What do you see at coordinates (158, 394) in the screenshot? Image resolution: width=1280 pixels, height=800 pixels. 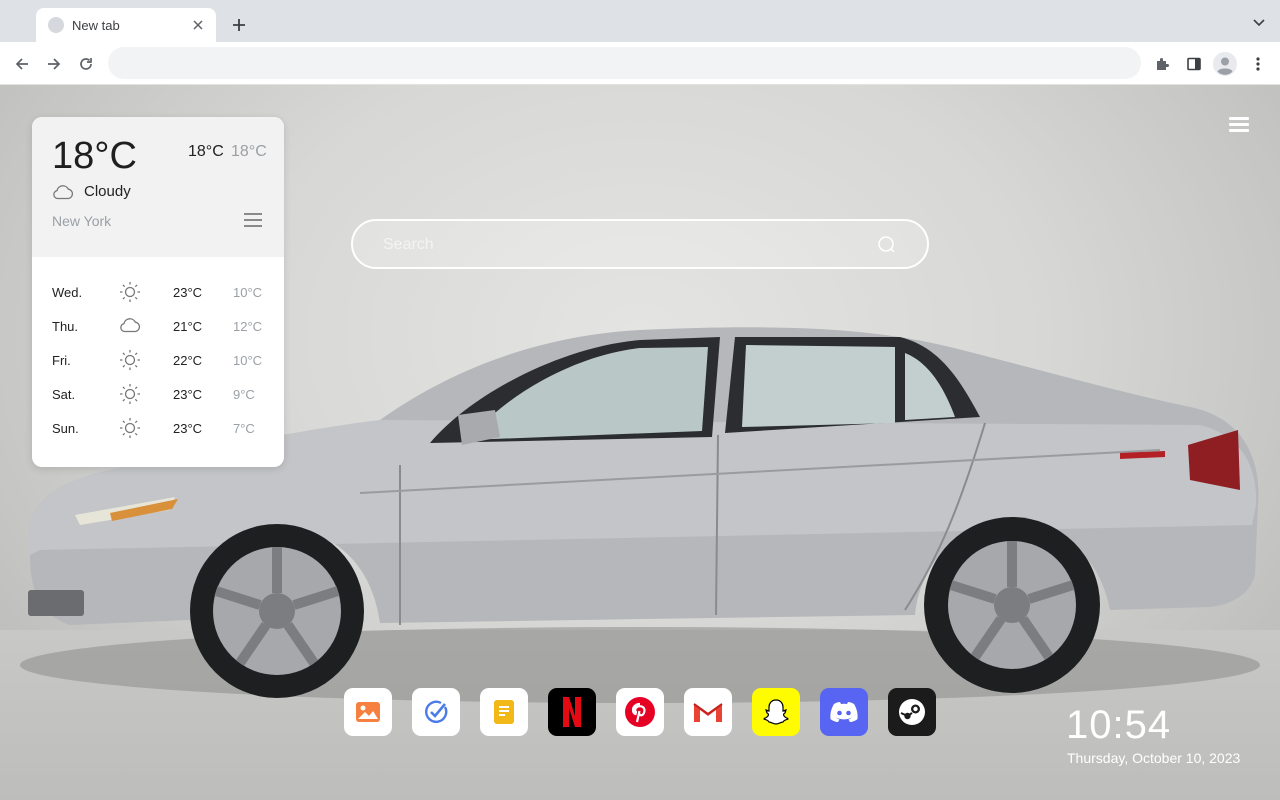 I see `forecast-row: Sat. 23°C 9°C` at bounding box center [158, 394].